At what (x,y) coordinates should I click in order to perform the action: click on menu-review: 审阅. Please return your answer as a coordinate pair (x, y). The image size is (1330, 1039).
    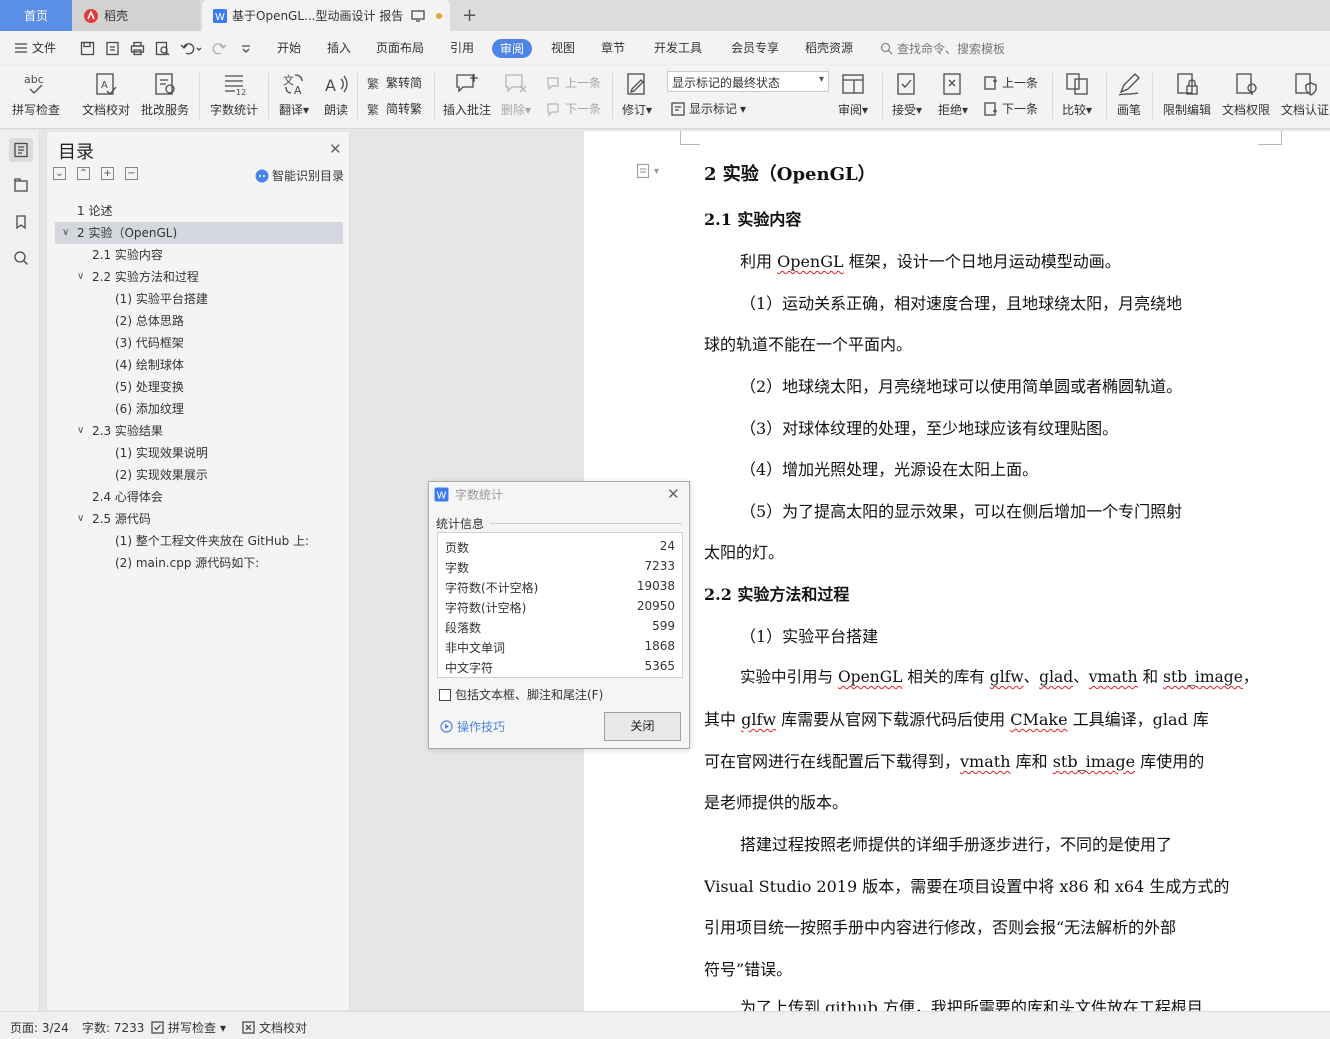
    Looking at the image, I should click on (512, 48).